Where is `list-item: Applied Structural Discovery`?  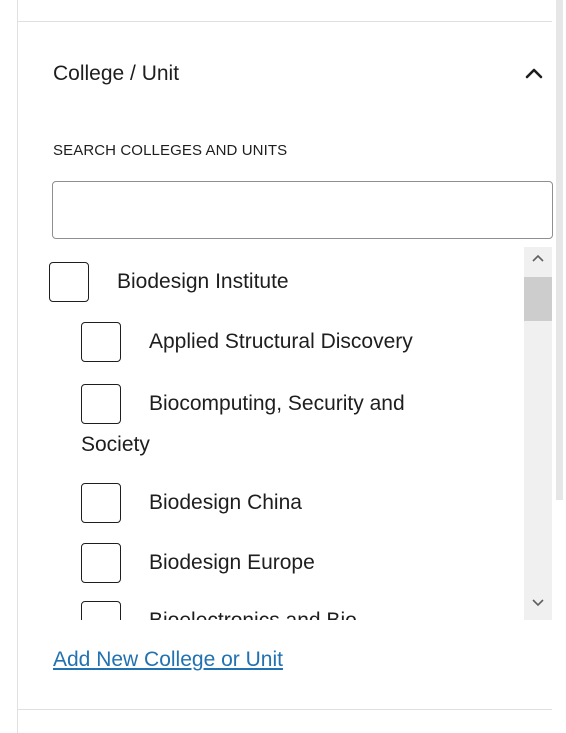 list-item: Applied Structural Discovery is located at coordinates (247, 342).